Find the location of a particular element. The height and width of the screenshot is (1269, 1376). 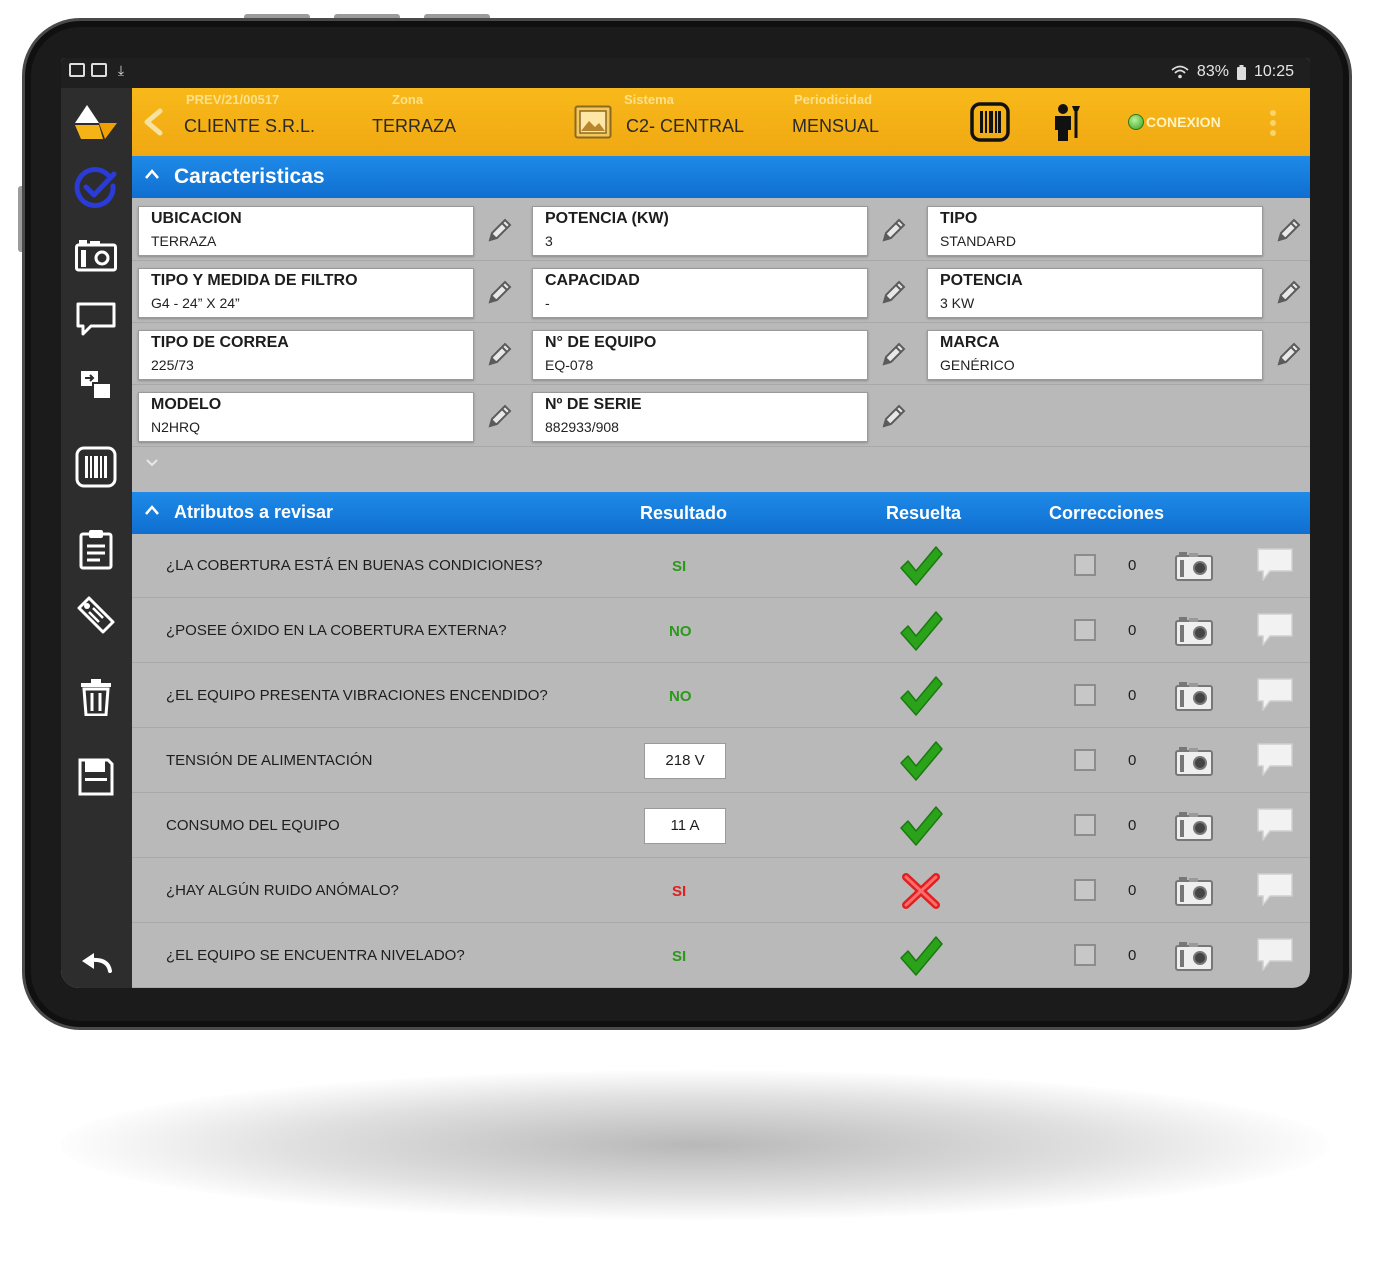

field-label: TIPO DE CORREA is located at coordinates (220, 342).